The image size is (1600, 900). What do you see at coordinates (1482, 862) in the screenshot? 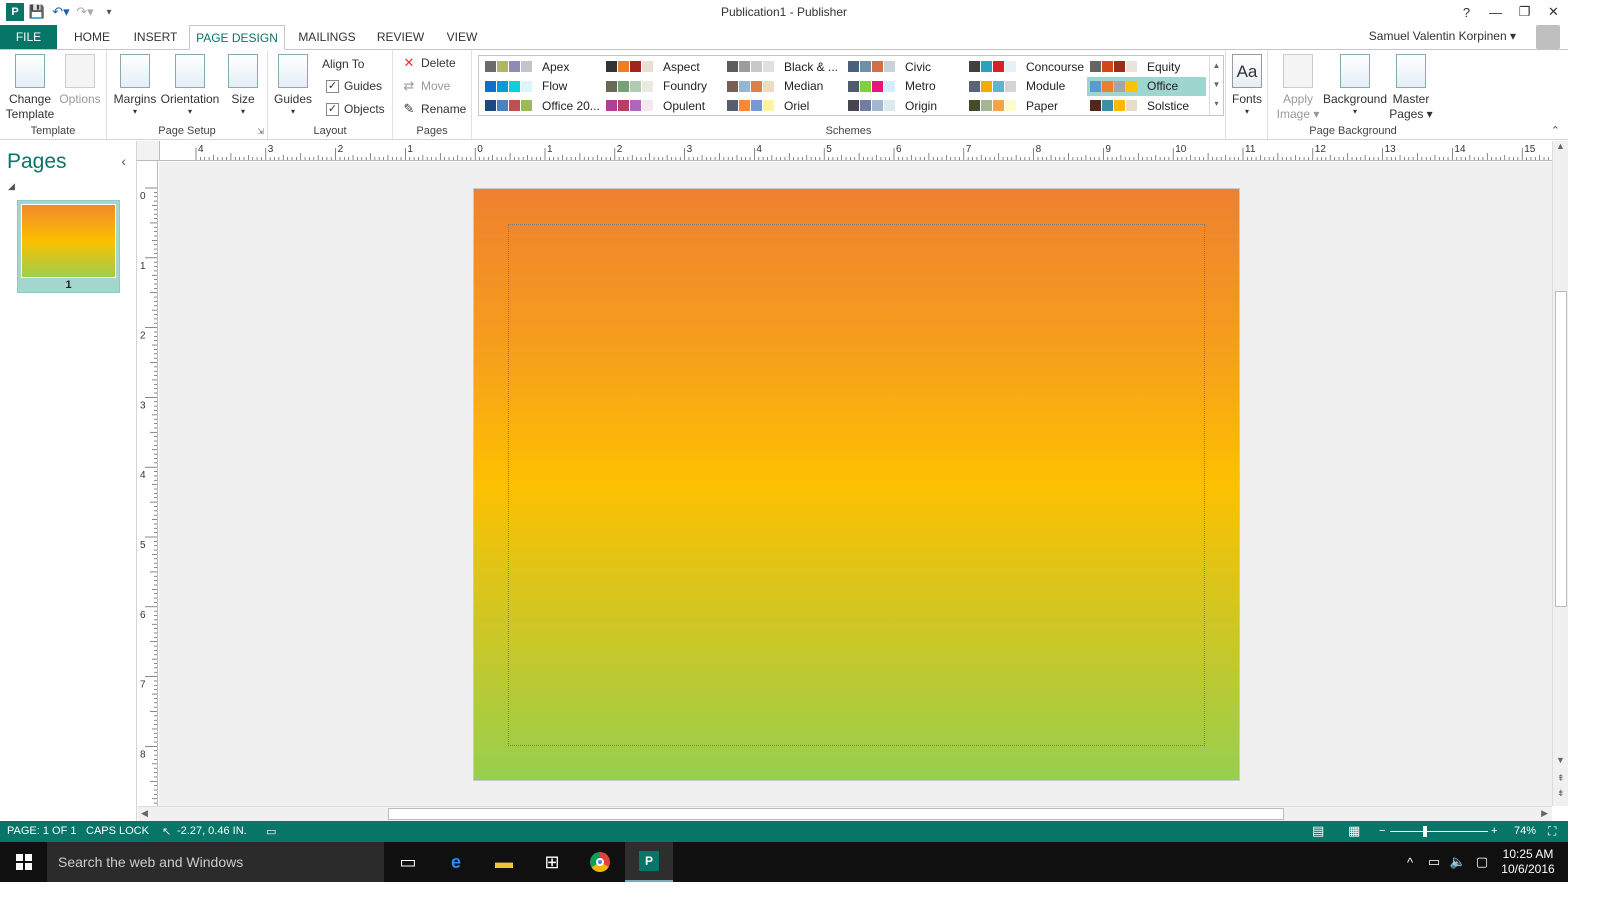
I see `notifications-icon: ▢` at bounding box center [1482, 862].